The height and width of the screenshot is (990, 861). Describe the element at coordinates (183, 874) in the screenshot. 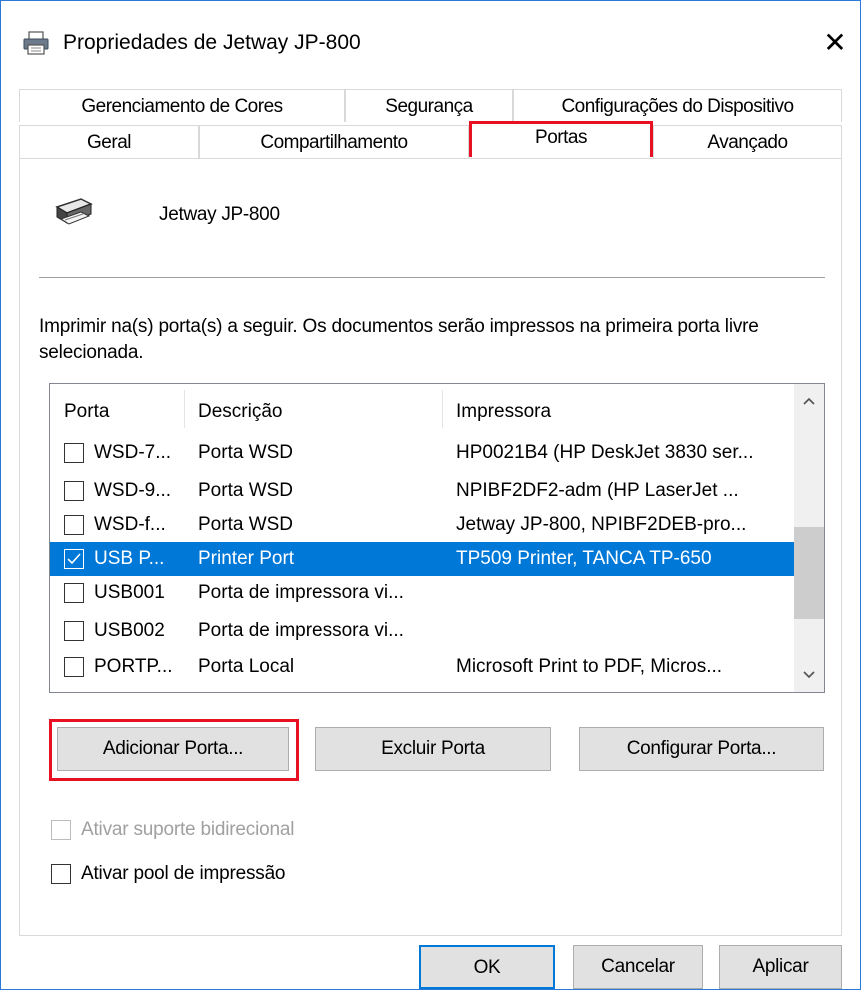

I see `pooling-label: Ativar pool de impressão` at that location.